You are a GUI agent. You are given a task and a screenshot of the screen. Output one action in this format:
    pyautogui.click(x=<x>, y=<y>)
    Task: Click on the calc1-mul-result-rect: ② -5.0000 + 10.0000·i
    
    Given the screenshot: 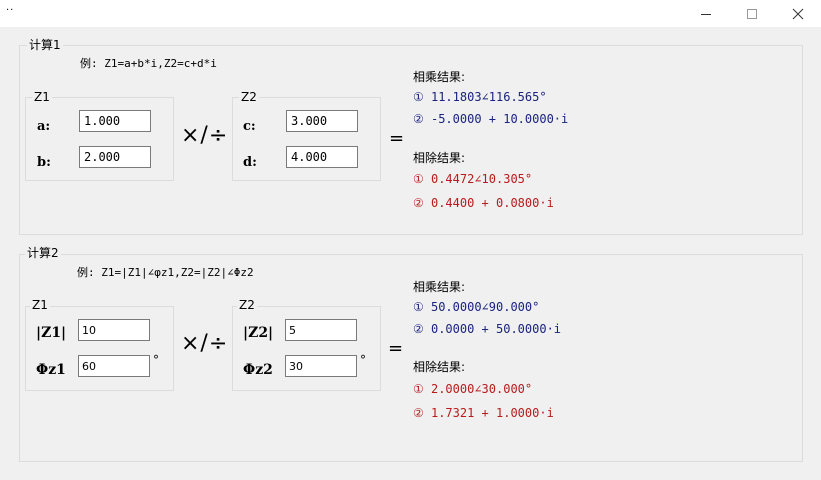 What is the action you would take?
    pyautogui.click(x=491, y=119)
    